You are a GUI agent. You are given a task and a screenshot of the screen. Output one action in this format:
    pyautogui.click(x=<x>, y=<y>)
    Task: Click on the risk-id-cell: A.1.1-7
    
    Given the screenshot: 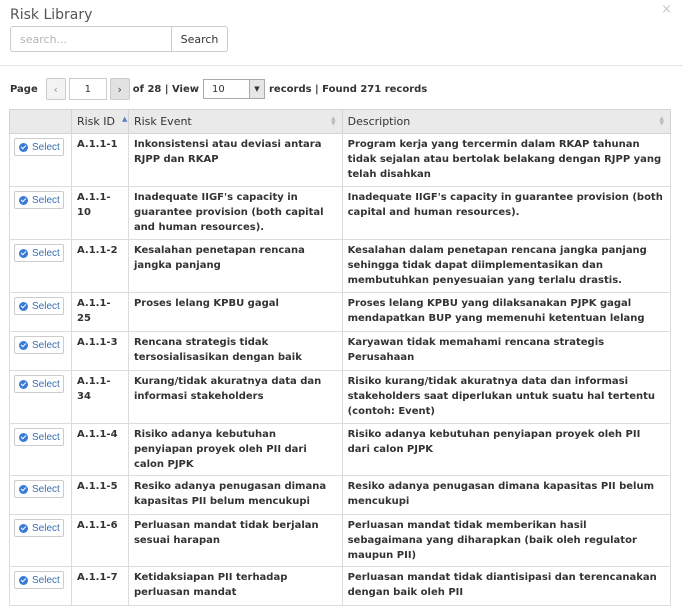 What is the action you would take?
    pyautogui.click(x=99, y=586)
    